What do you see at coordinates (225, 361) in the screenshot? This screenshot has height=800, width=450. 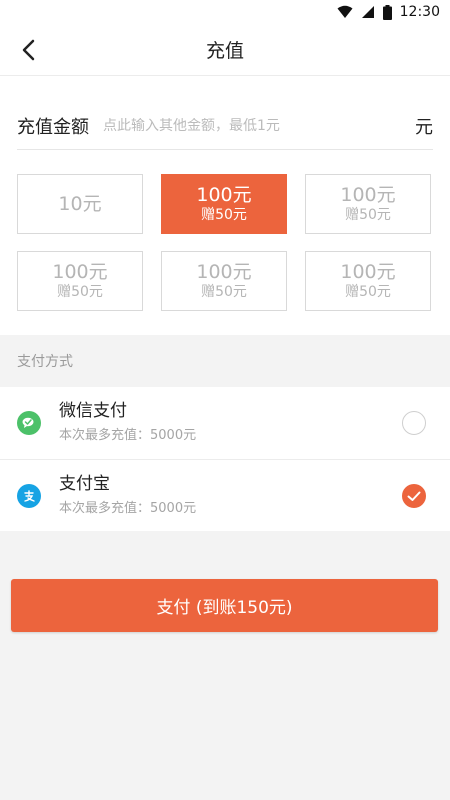 I see `payment-section-label: 支付方式` at bounding box center [225, 361].